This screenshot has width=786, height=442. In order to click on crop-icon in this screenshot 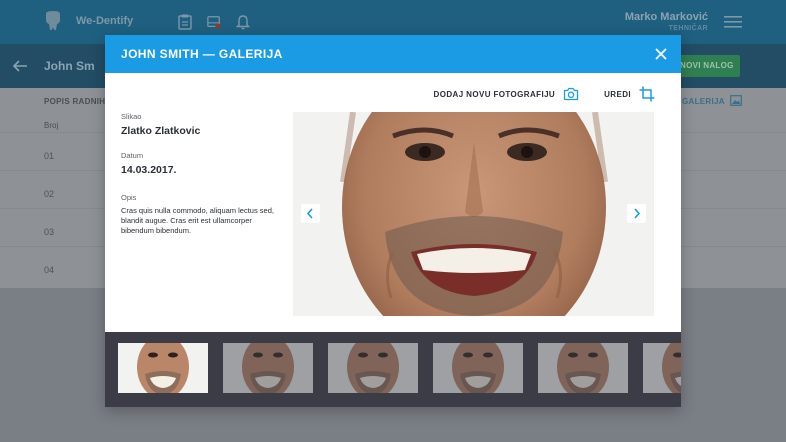, I will do `click(647, 94)`.